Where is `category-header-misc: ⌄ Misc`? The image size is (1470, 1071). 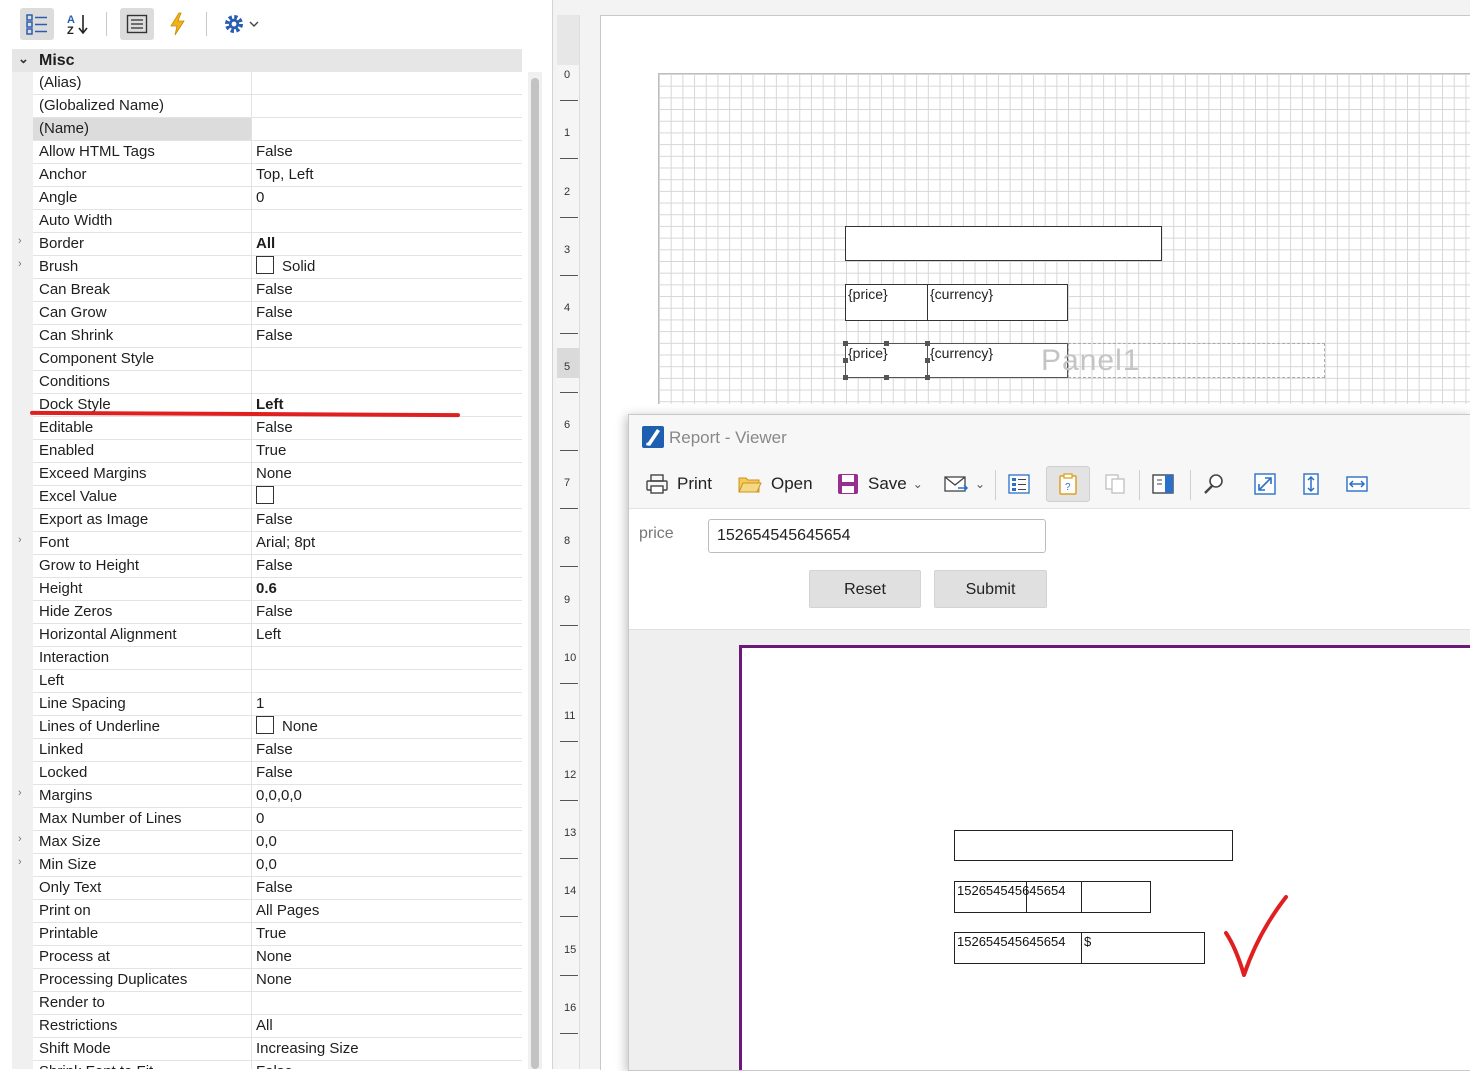 category-header-misc: ⌄ Misc is located at coordinates (267, 60).